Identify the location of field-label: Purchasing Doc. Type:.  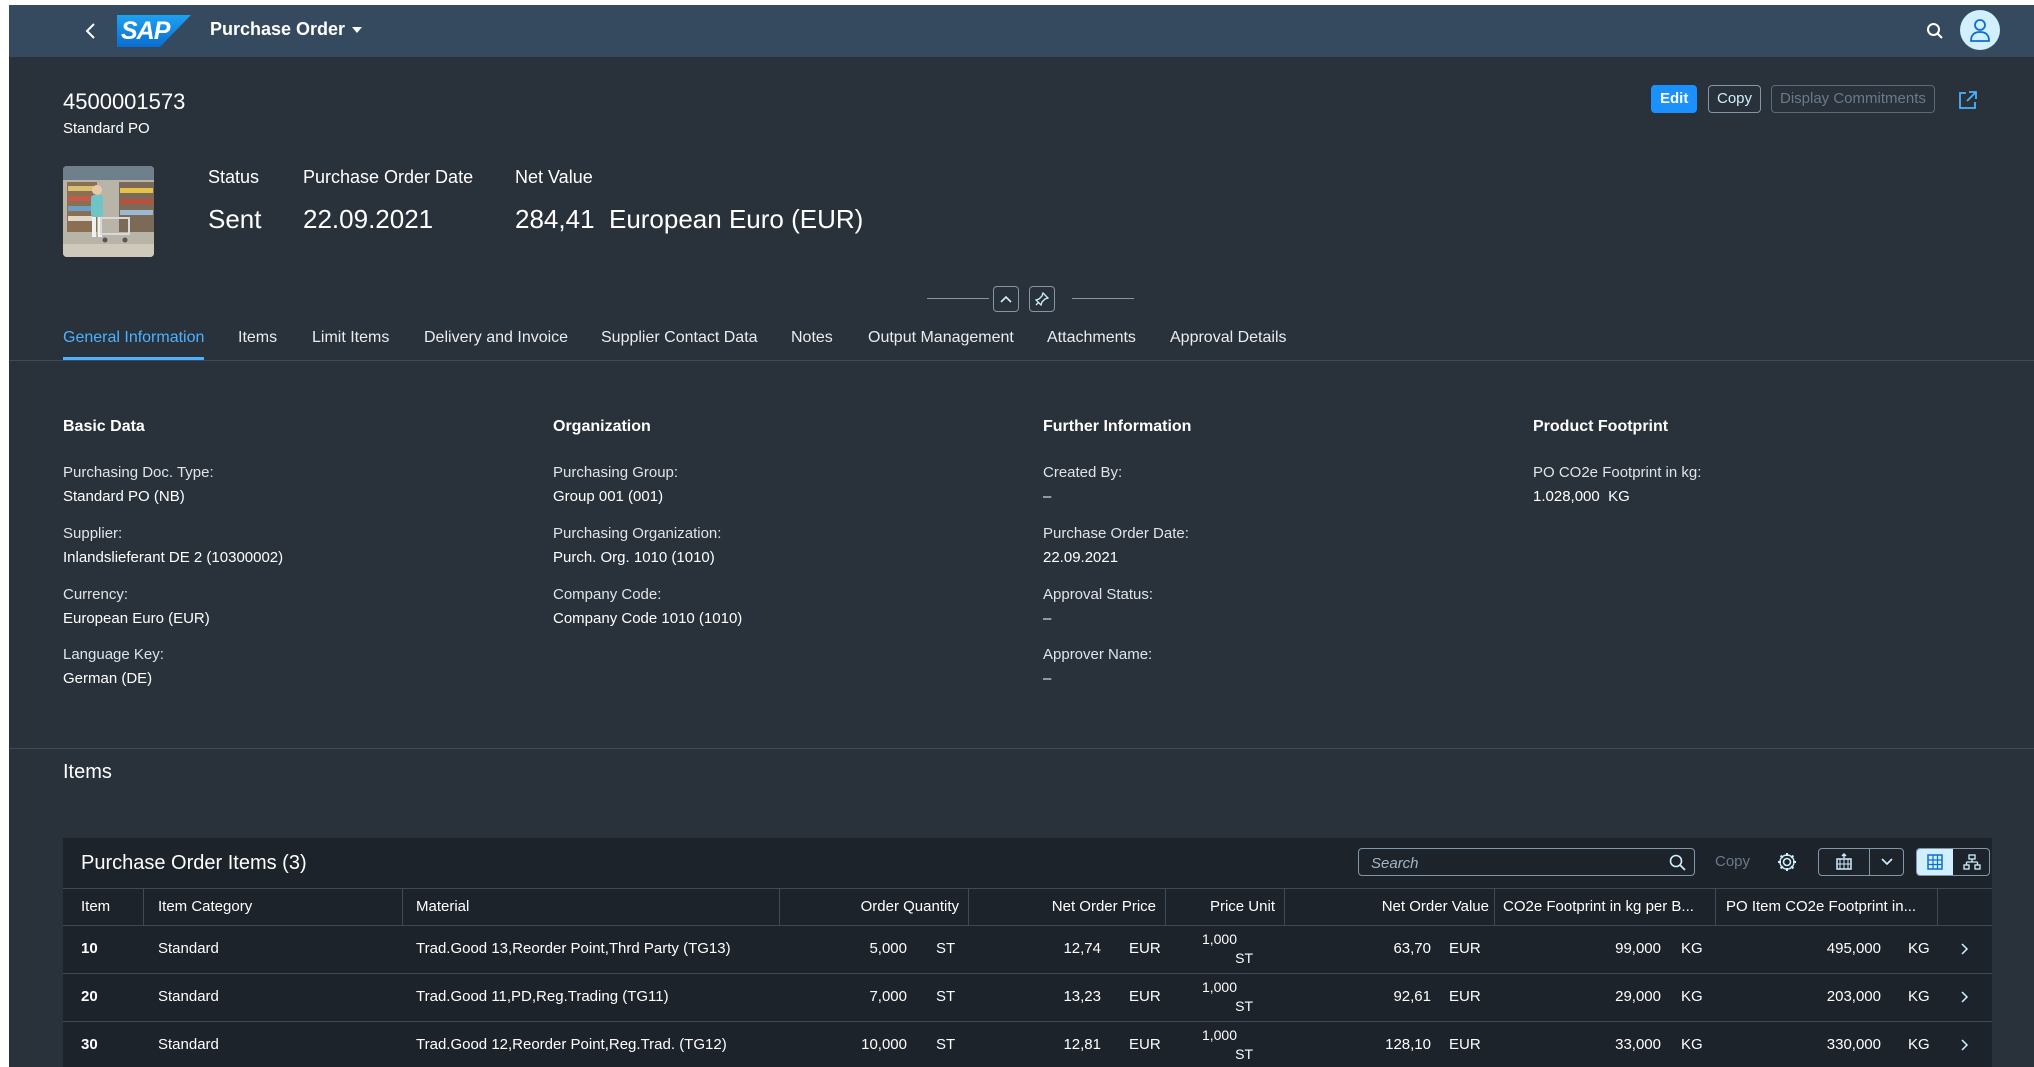
(138, 472).